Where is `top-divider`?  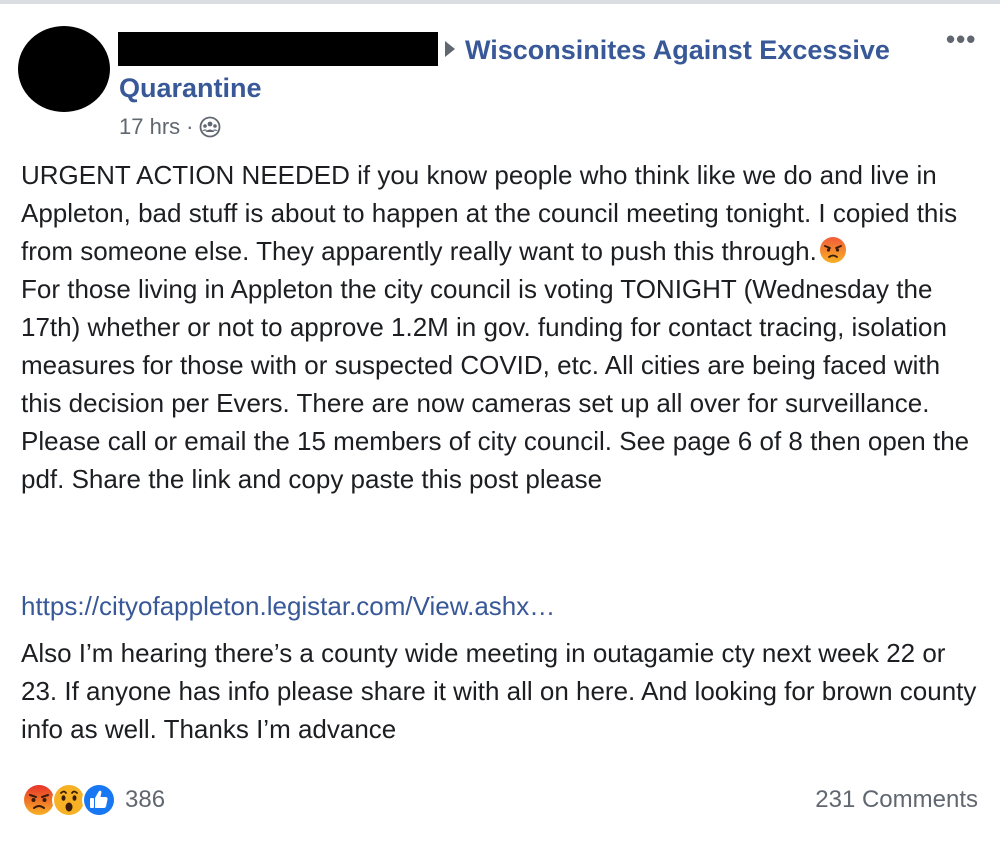
top-divider is located at coordinates (500, 2).